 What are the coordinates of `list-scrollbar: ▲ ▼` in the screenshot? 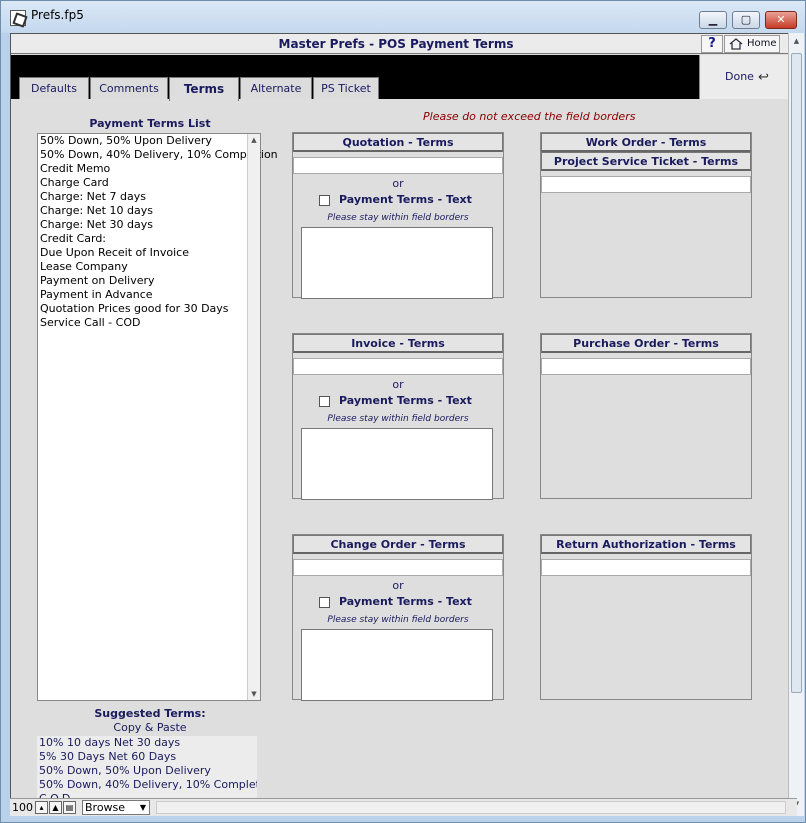 It's located at (253, 417).